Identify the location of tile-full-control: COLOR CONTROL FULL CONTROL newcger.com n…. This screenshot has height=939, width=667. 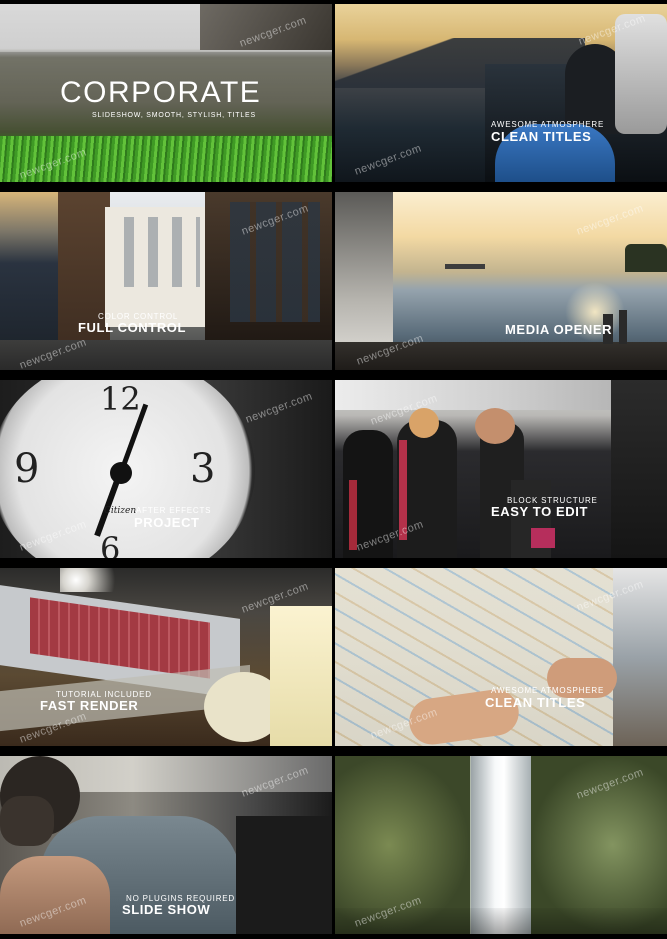
(166, 281).